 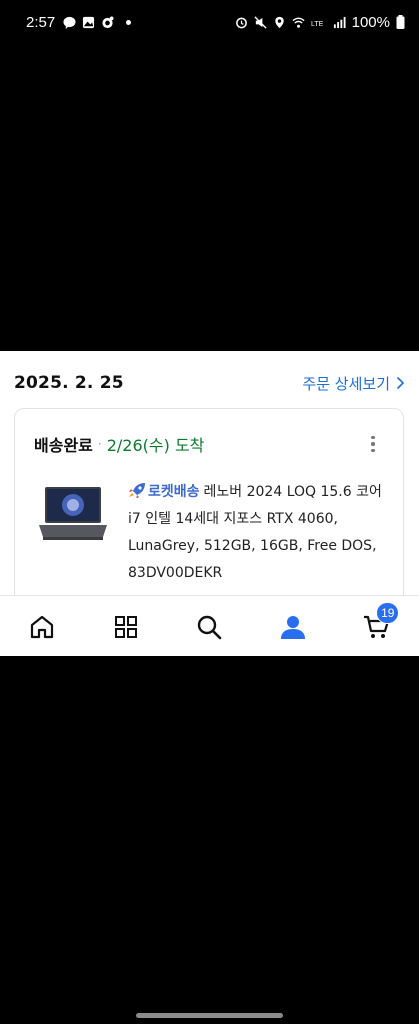 What do you see at coordinates (298, 22) in the screenshot?
I see `wifi-icon` at bounding box center [298, 22].